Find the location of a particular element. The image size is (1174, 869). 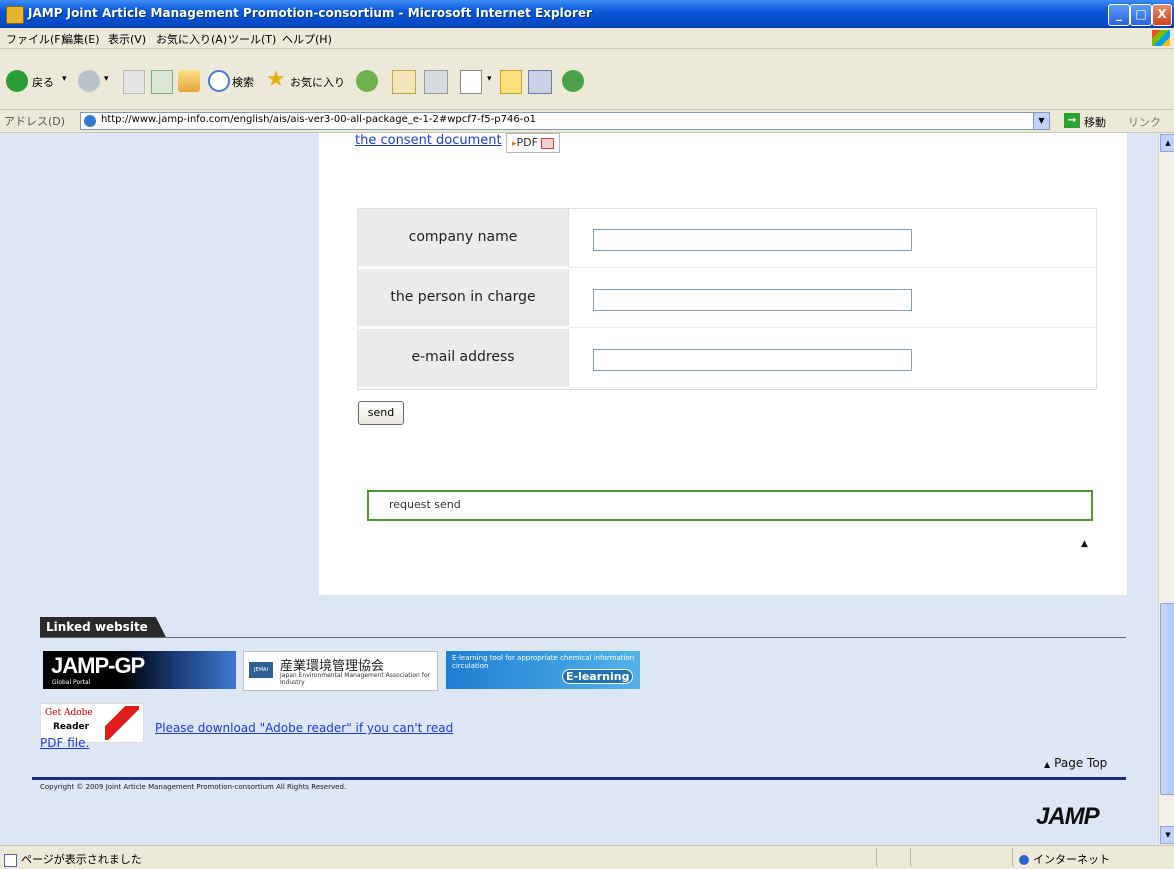

windows-logo-icon is located at coordinates (1161, 38).